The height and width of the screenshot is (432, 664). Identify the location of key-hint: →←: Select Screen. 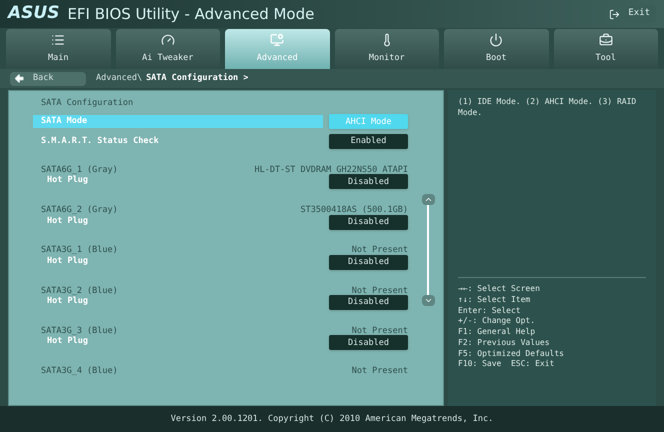
(499, 290).